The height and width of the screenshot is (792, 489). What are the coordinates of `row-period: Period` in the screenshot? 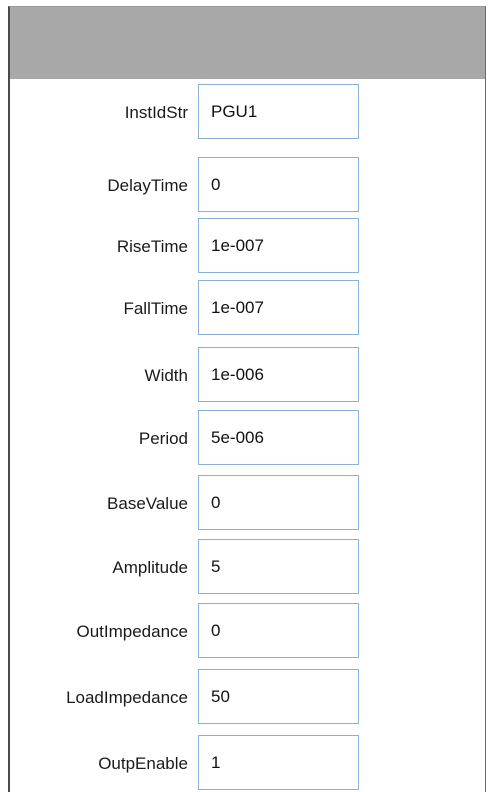 It's located at (247, 438).